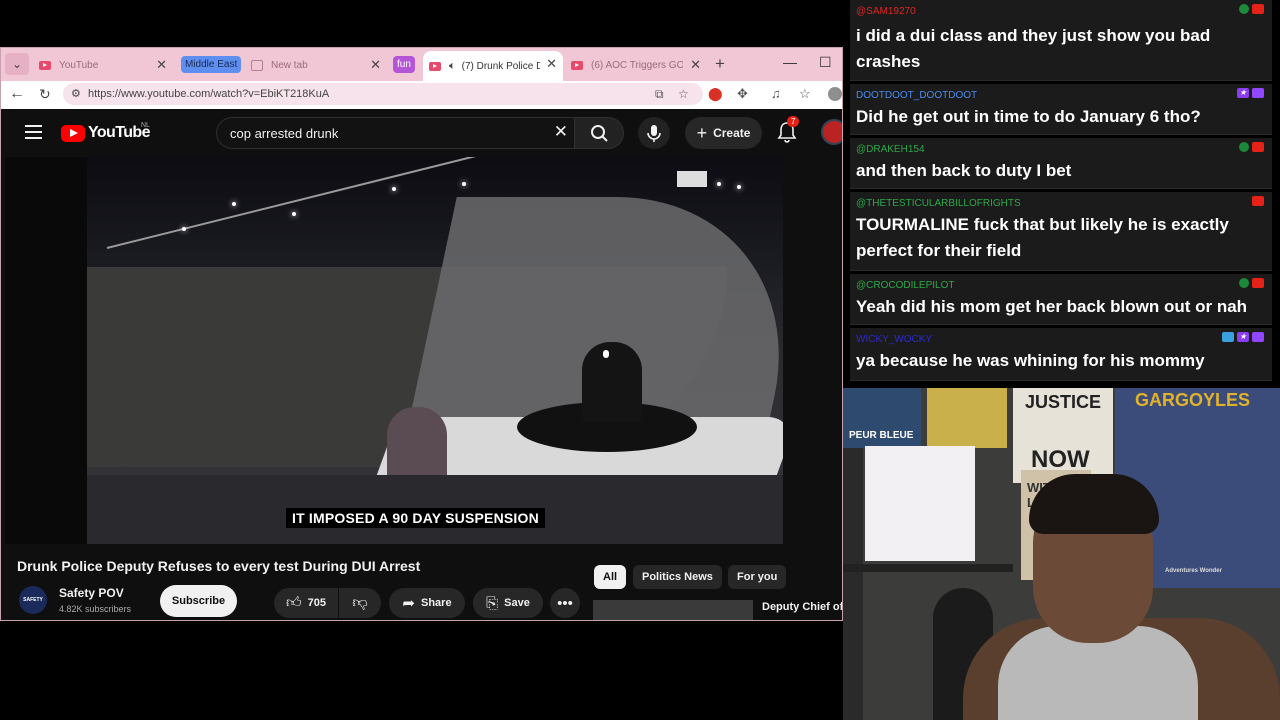  I want to click on tab-group-fun: fun, so click(404, 64).